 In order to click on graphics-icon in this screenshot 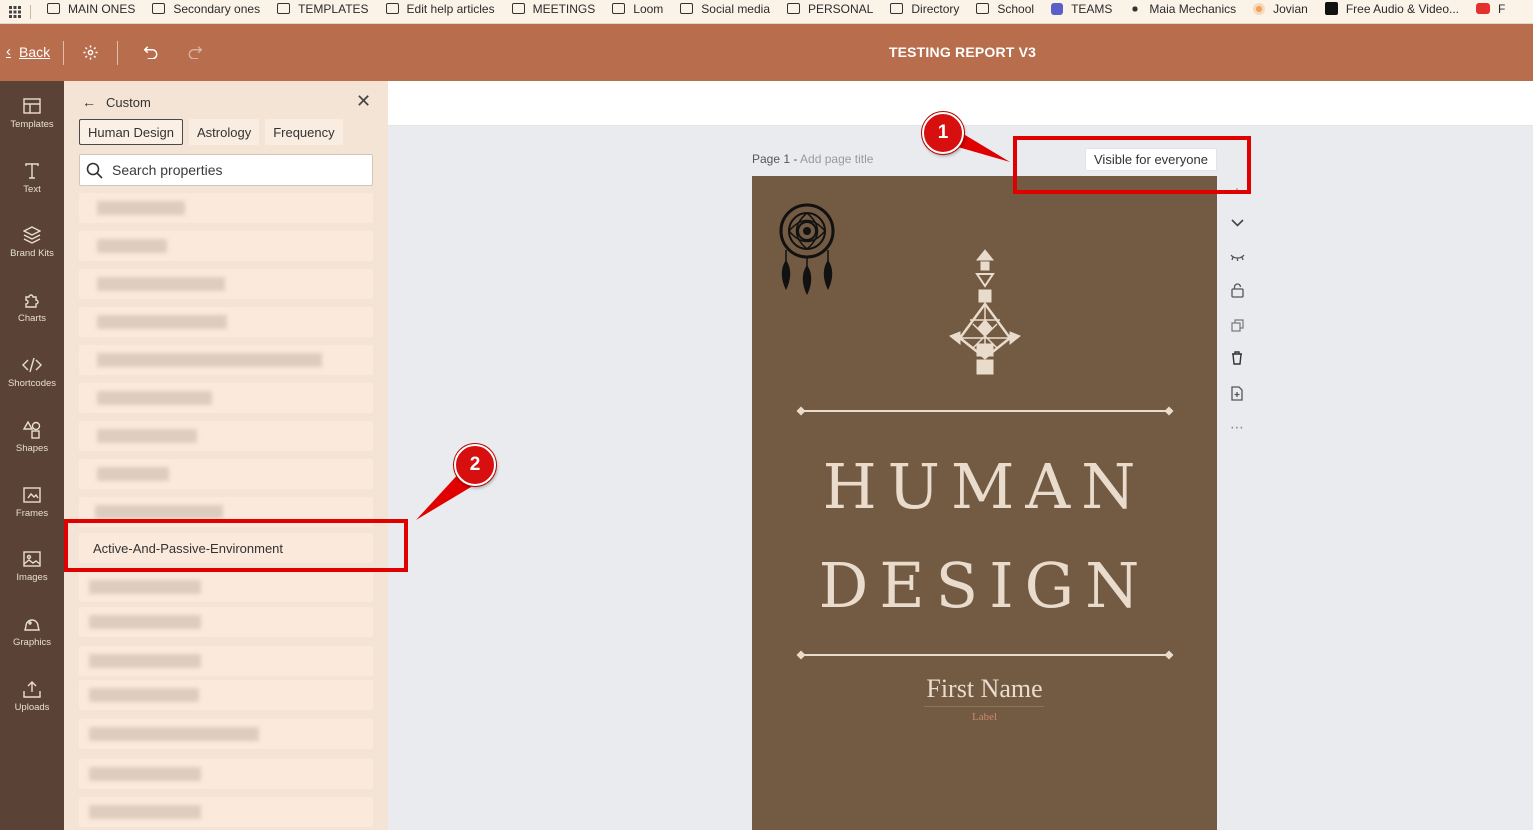, I will do `click(32, 624)`.